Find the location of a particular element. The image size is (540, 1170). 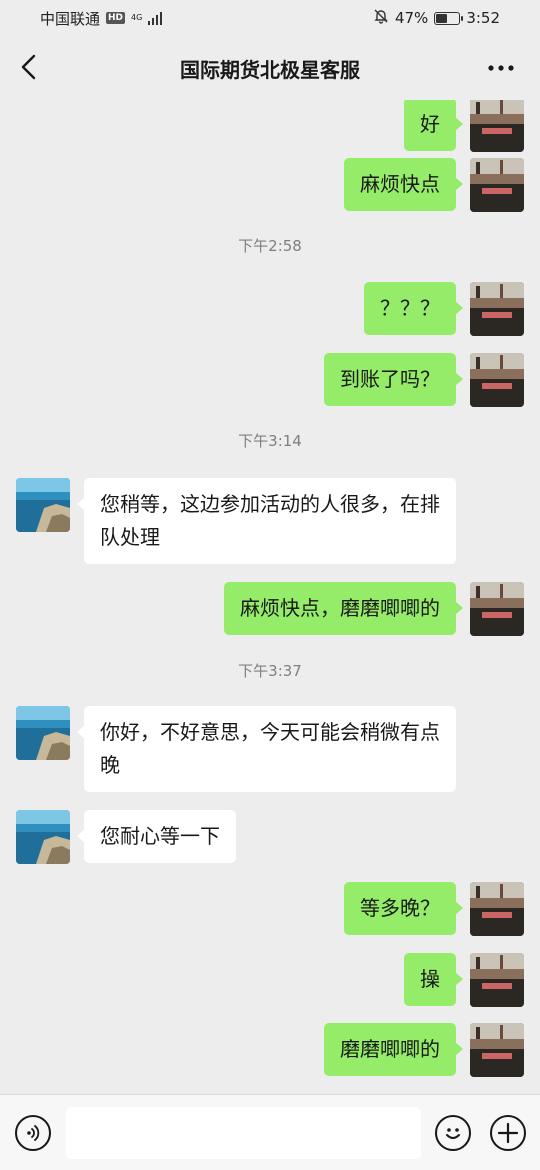

outgoing-message: 等多晚？ is located at coordinates (434, 909).